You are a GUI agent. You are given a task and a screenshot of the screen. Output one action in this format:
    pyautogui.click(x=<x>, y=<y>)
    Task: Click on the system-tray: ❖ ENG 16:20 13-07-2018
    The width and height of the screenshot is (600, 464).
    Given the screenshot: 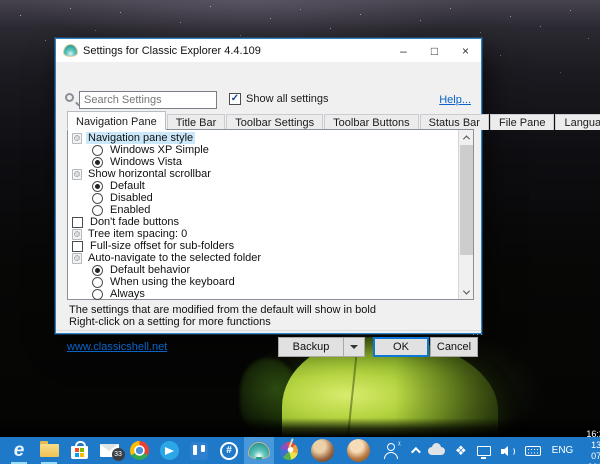 What is the action you would take?
    pyautogui.click(x=503, y=446)
    